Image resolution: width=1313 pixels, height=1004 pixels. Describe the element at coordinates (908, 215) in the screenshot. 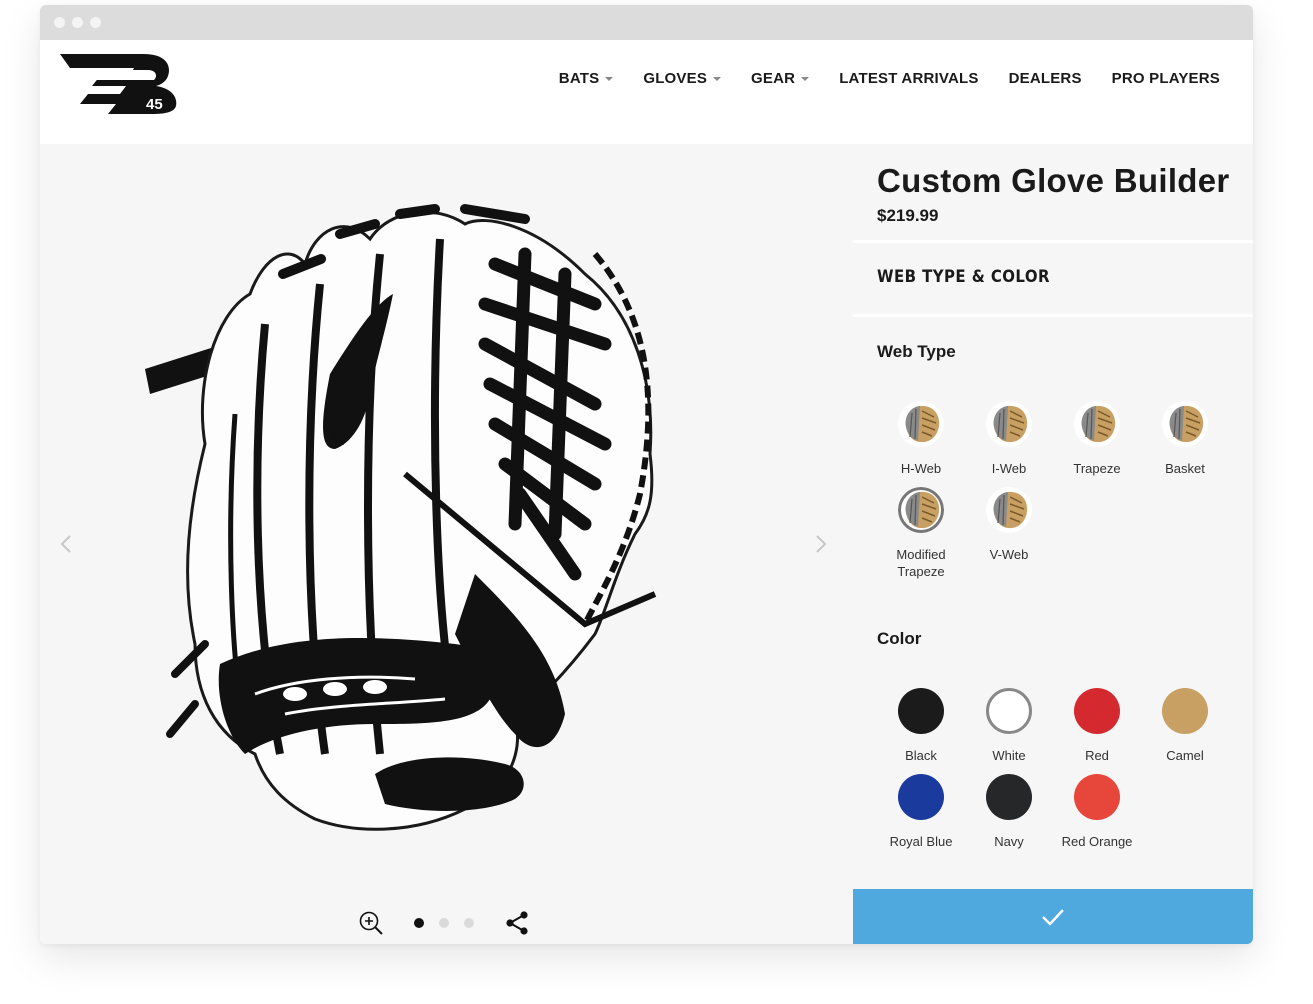

I see `product-price: $219.99` at that location.